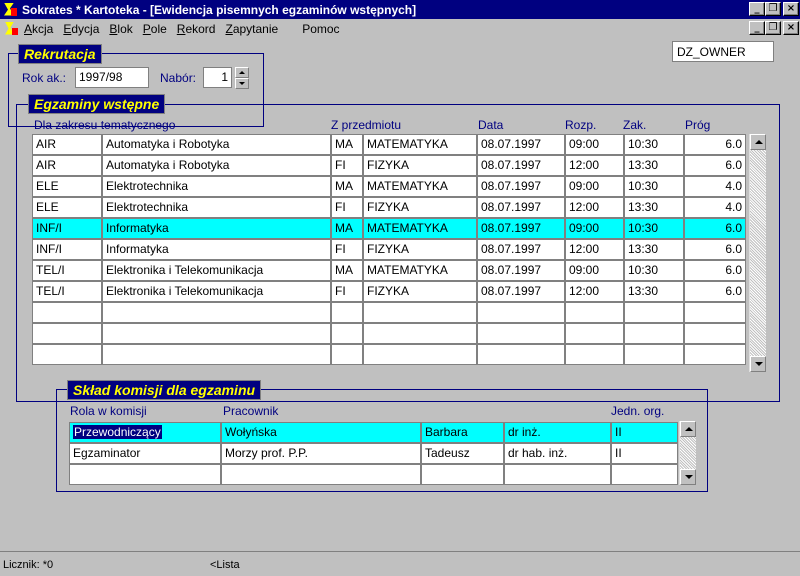 This screenshot has width=800, height=576. What do you see at coordinates (773, 9) in the screenshot?
I see `restore-icon: ❐` at bounding box center [773, 9].